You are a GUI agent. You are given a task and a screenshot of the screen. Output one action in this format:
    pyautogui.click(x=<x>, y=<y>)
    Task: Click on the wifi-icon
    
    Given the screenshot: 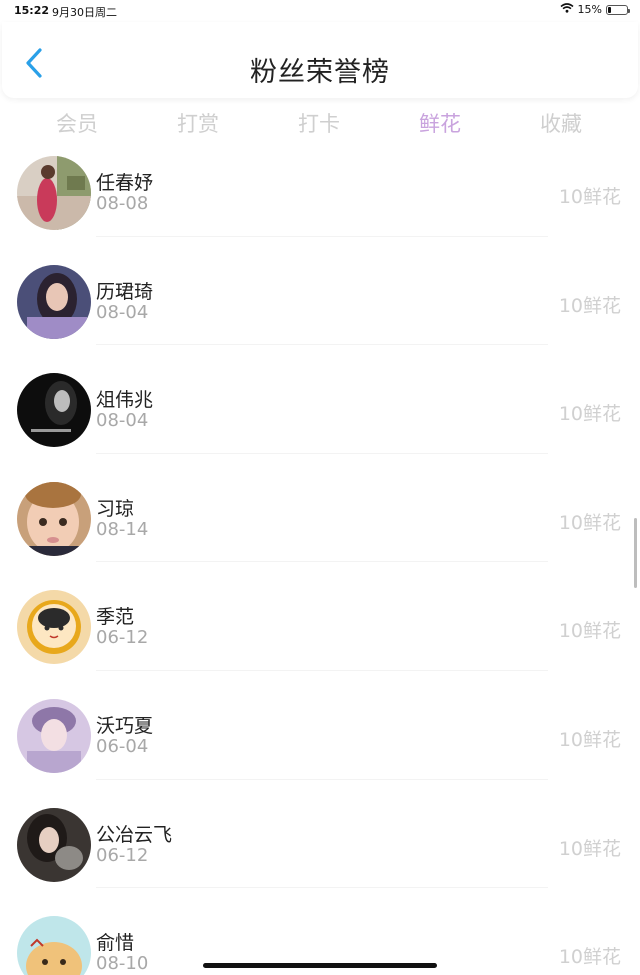 What is the action you would take?
    pyautogui.click(x=567, y=9)
    